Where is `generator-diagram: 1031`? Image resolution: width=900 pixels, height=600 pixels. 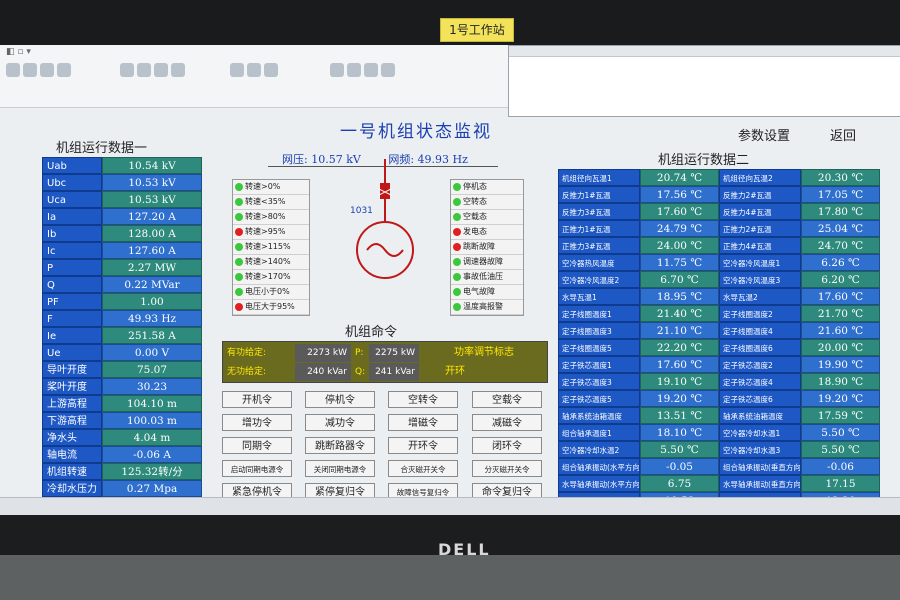 generator-diagram: 1031 is located at coordinates (382, 219).